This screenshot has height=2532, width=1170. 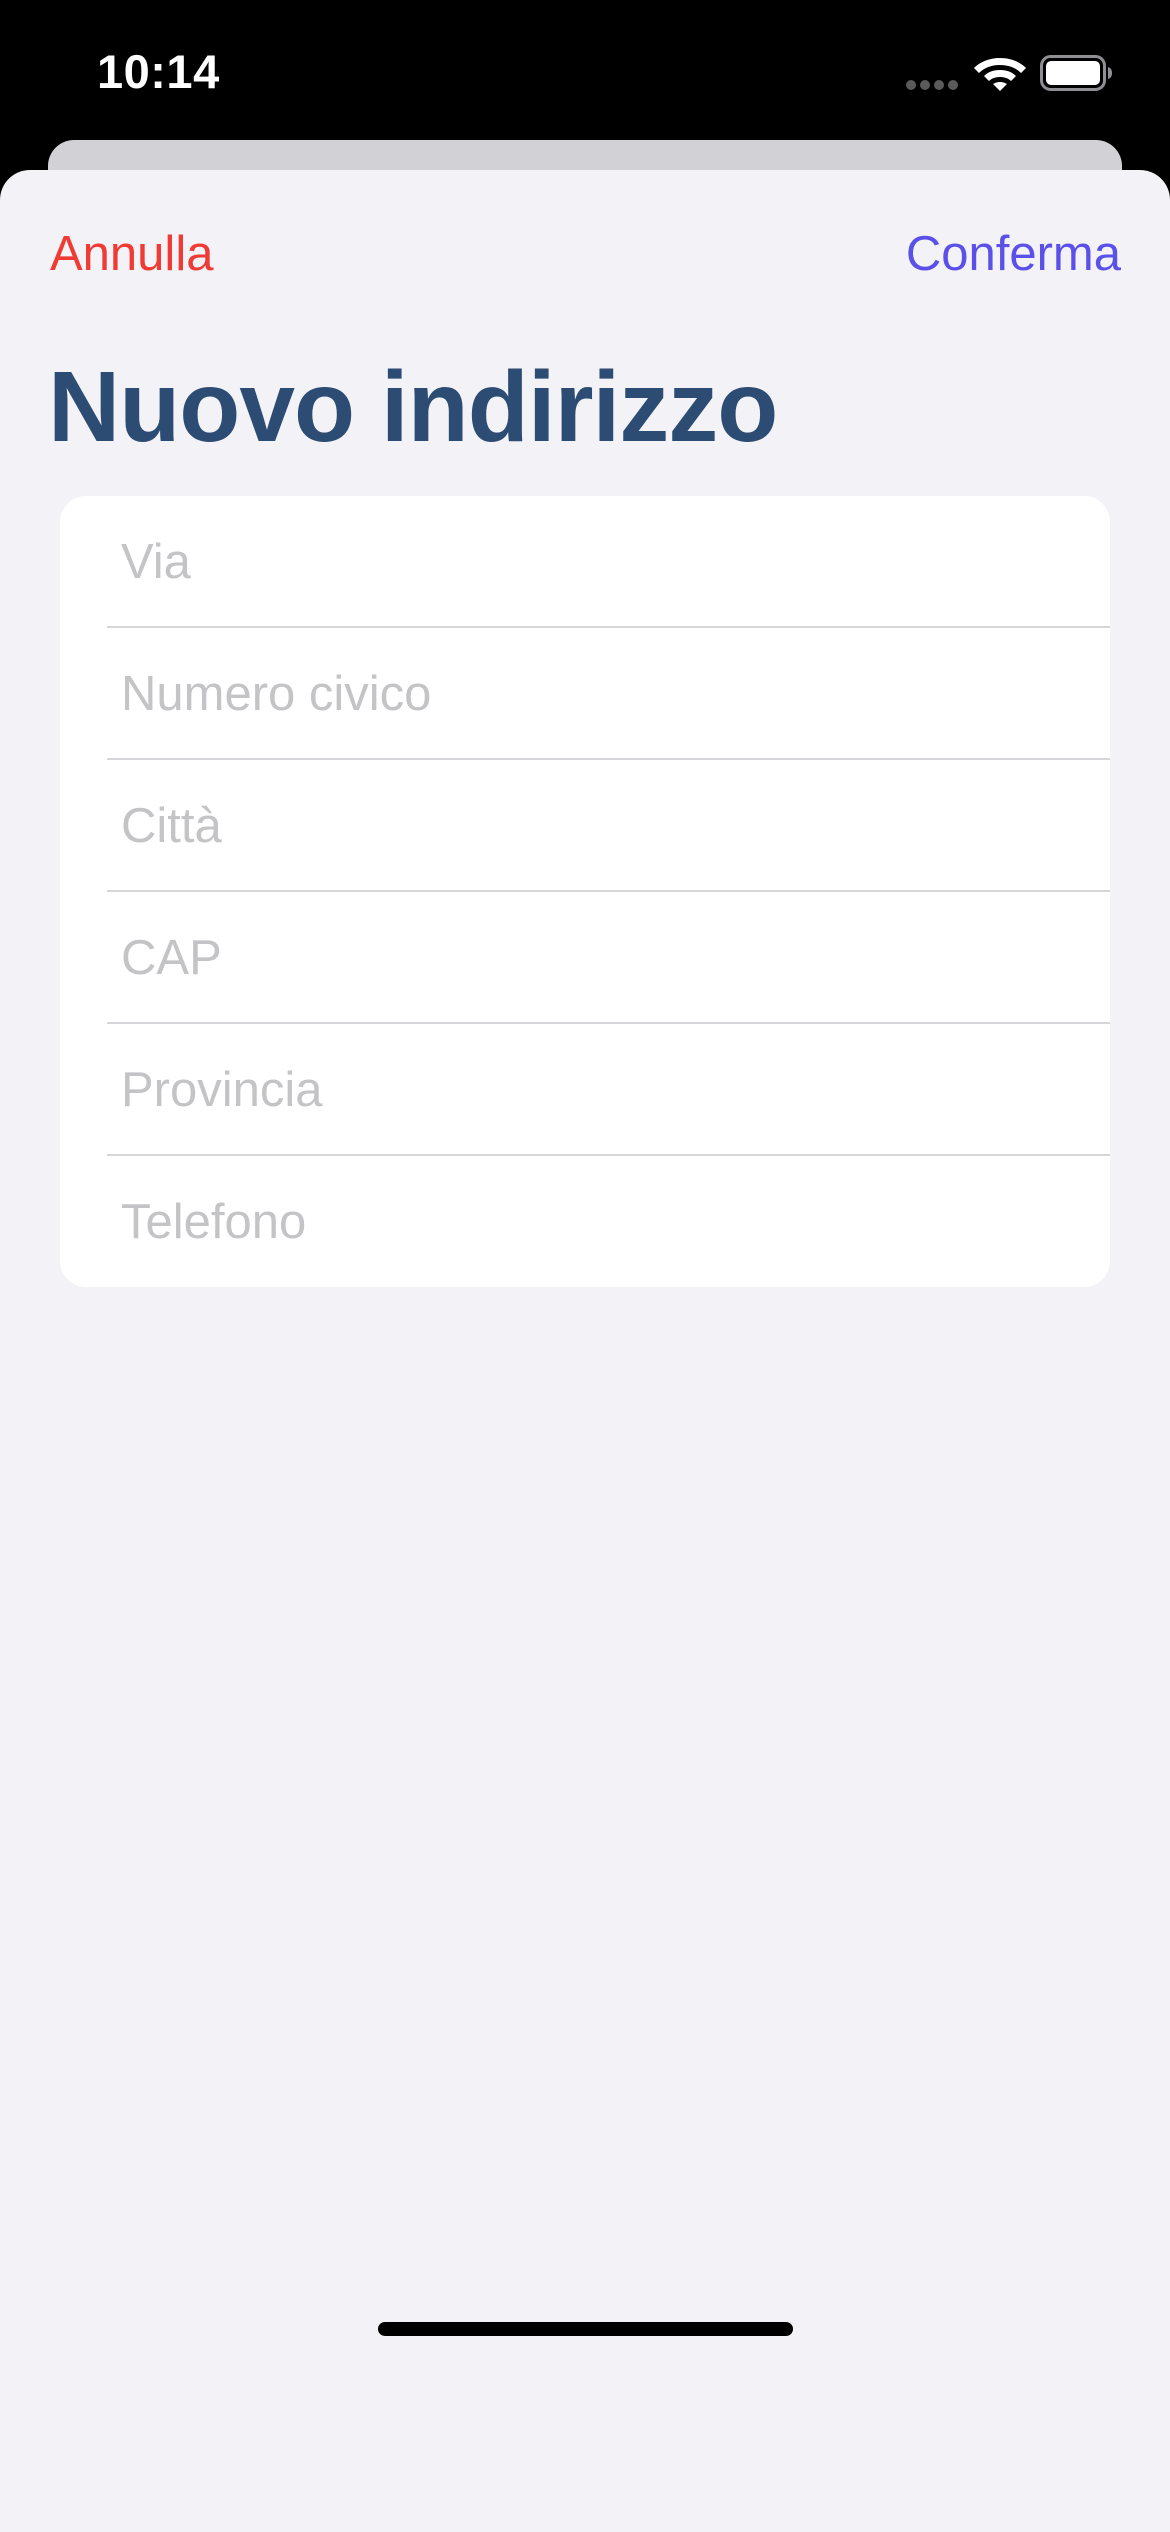 What do you see at coordinates (1076, 73) in the screenshot?
I see `battery-icon` at bounding box center [1076, 73].